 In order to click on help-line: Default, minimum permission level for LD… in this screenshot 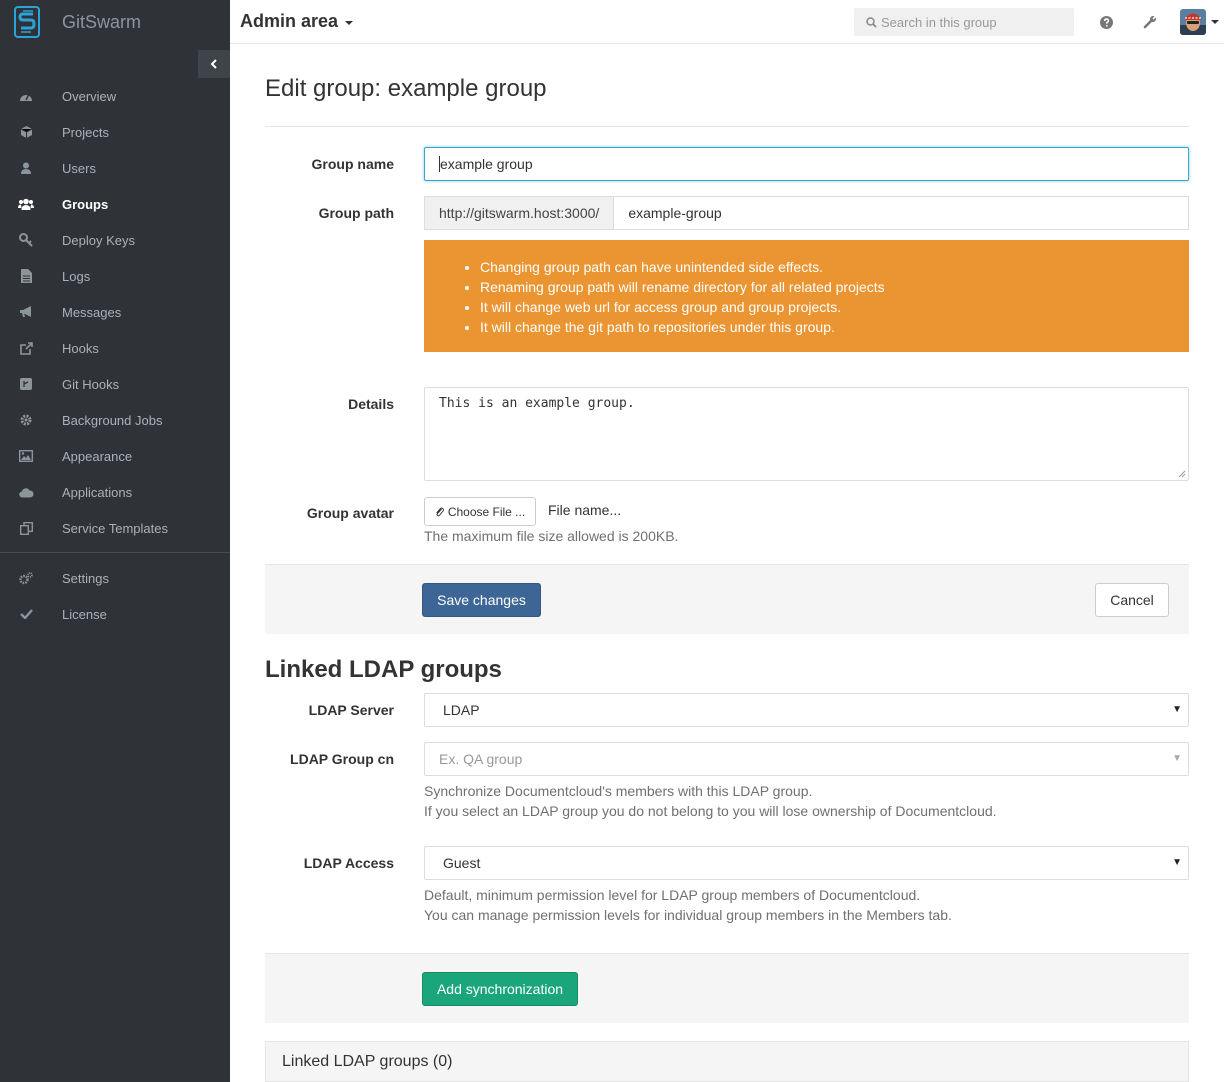, I will do `click(672, 895)`.